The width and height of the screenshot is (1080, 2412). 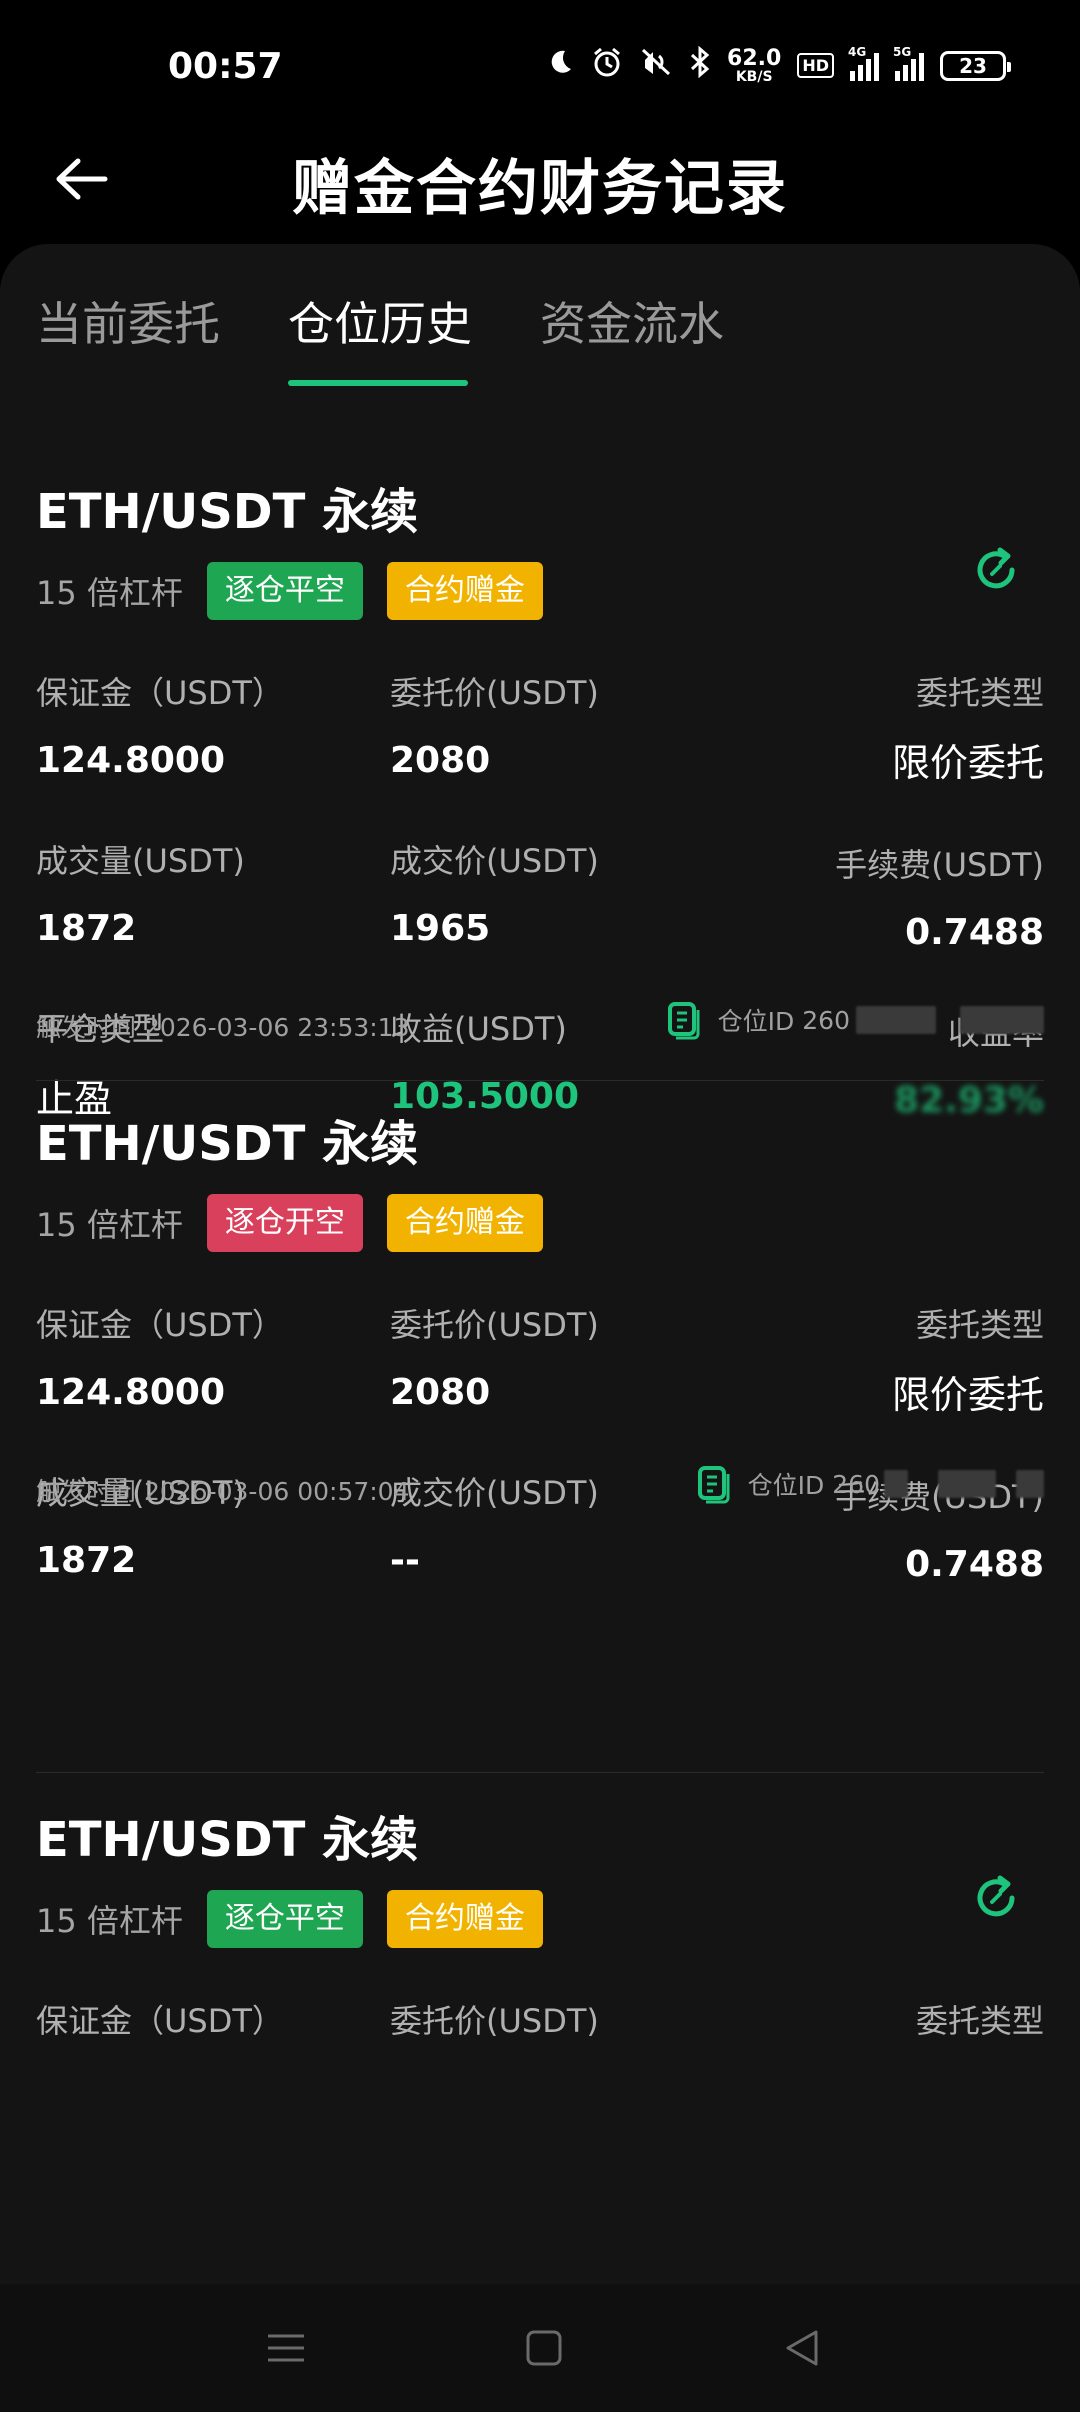 What do you see at coordinates (908, 63) in the screenshot?
I see `signal-5g-icon: 5G` at bounding box center [908, 63].